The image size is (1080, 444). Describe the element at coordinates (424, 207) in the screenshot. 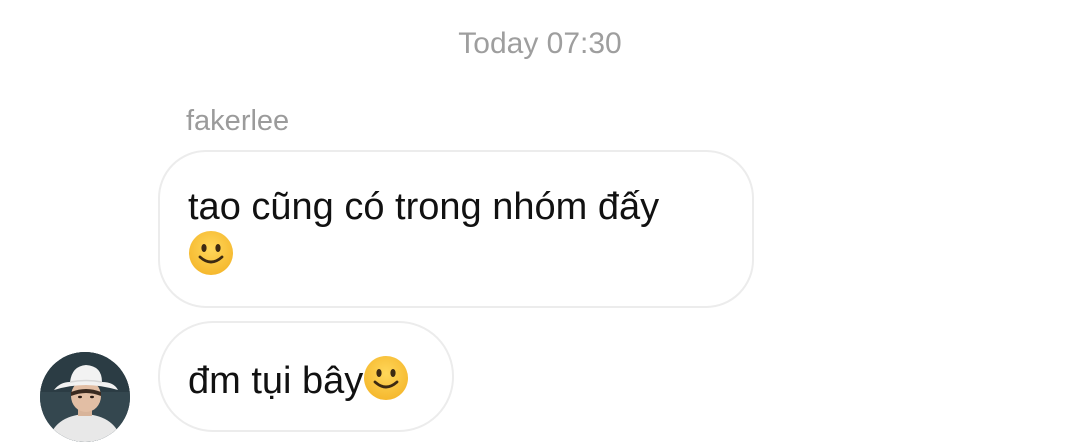

I see `message-text: tao cũng có trong nhóm đấy` at that location.